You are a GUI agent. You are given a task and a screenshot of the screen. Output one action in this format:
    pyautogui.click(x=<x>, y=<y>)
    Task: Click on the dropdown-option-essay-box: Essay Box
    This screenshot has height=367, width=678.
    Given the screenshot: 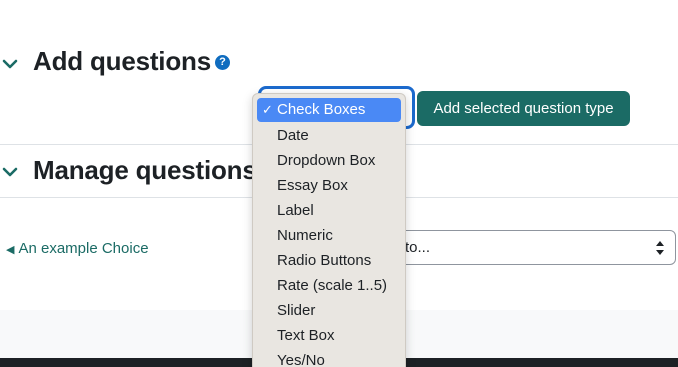 What is the action you would take?
    pyautogui.click(x=329, y=186)
    